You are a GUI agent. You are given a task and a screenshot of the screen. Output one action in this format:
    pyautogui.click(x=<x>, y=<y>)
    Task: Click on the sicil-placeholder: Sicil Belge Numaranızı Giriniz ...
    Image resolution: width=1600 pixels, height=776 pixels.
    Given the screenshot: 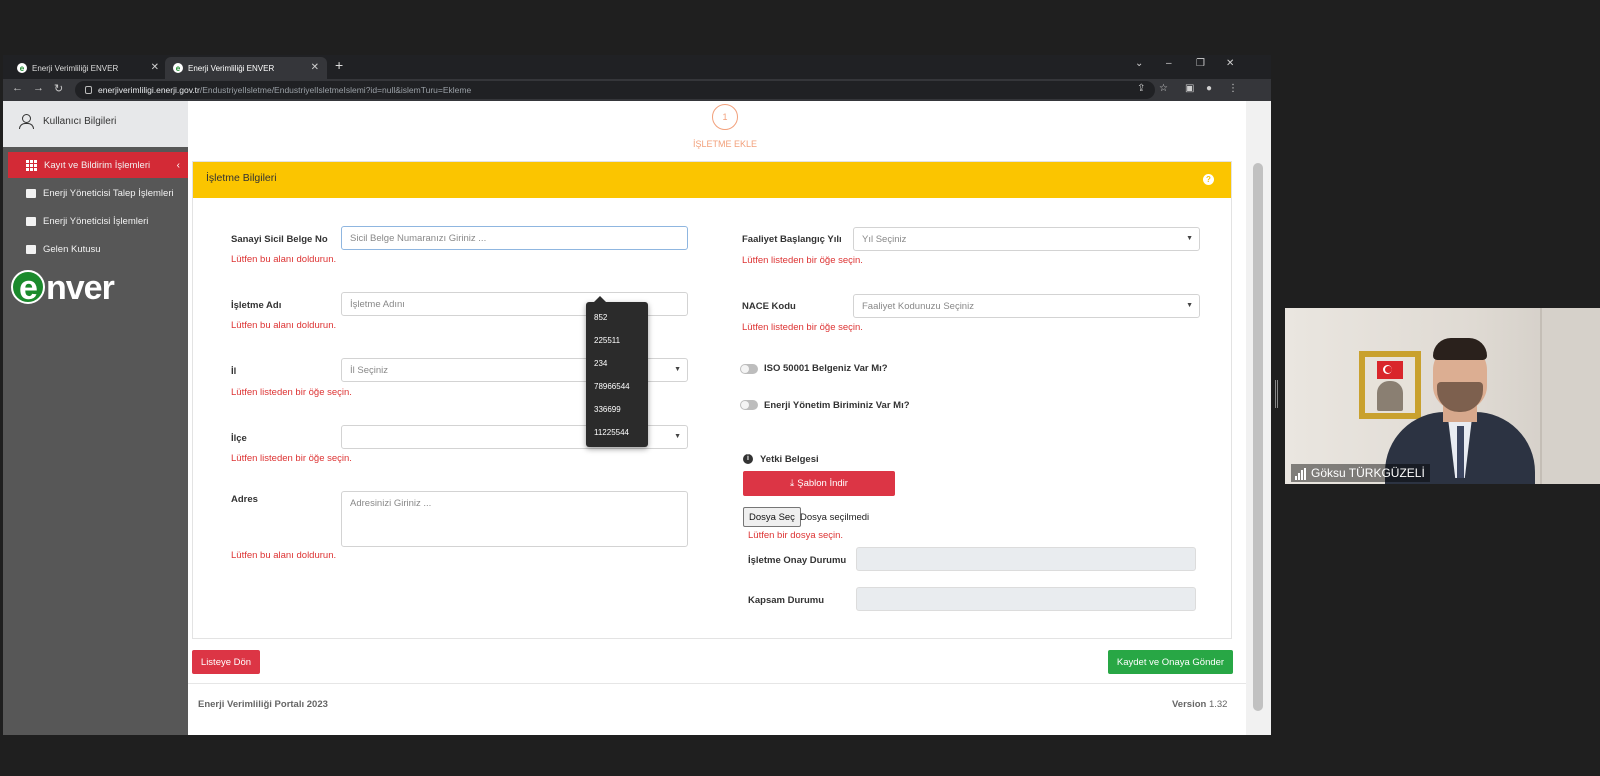 What is the action you would take?
    pyautogui.click(x=418, y=238)
    